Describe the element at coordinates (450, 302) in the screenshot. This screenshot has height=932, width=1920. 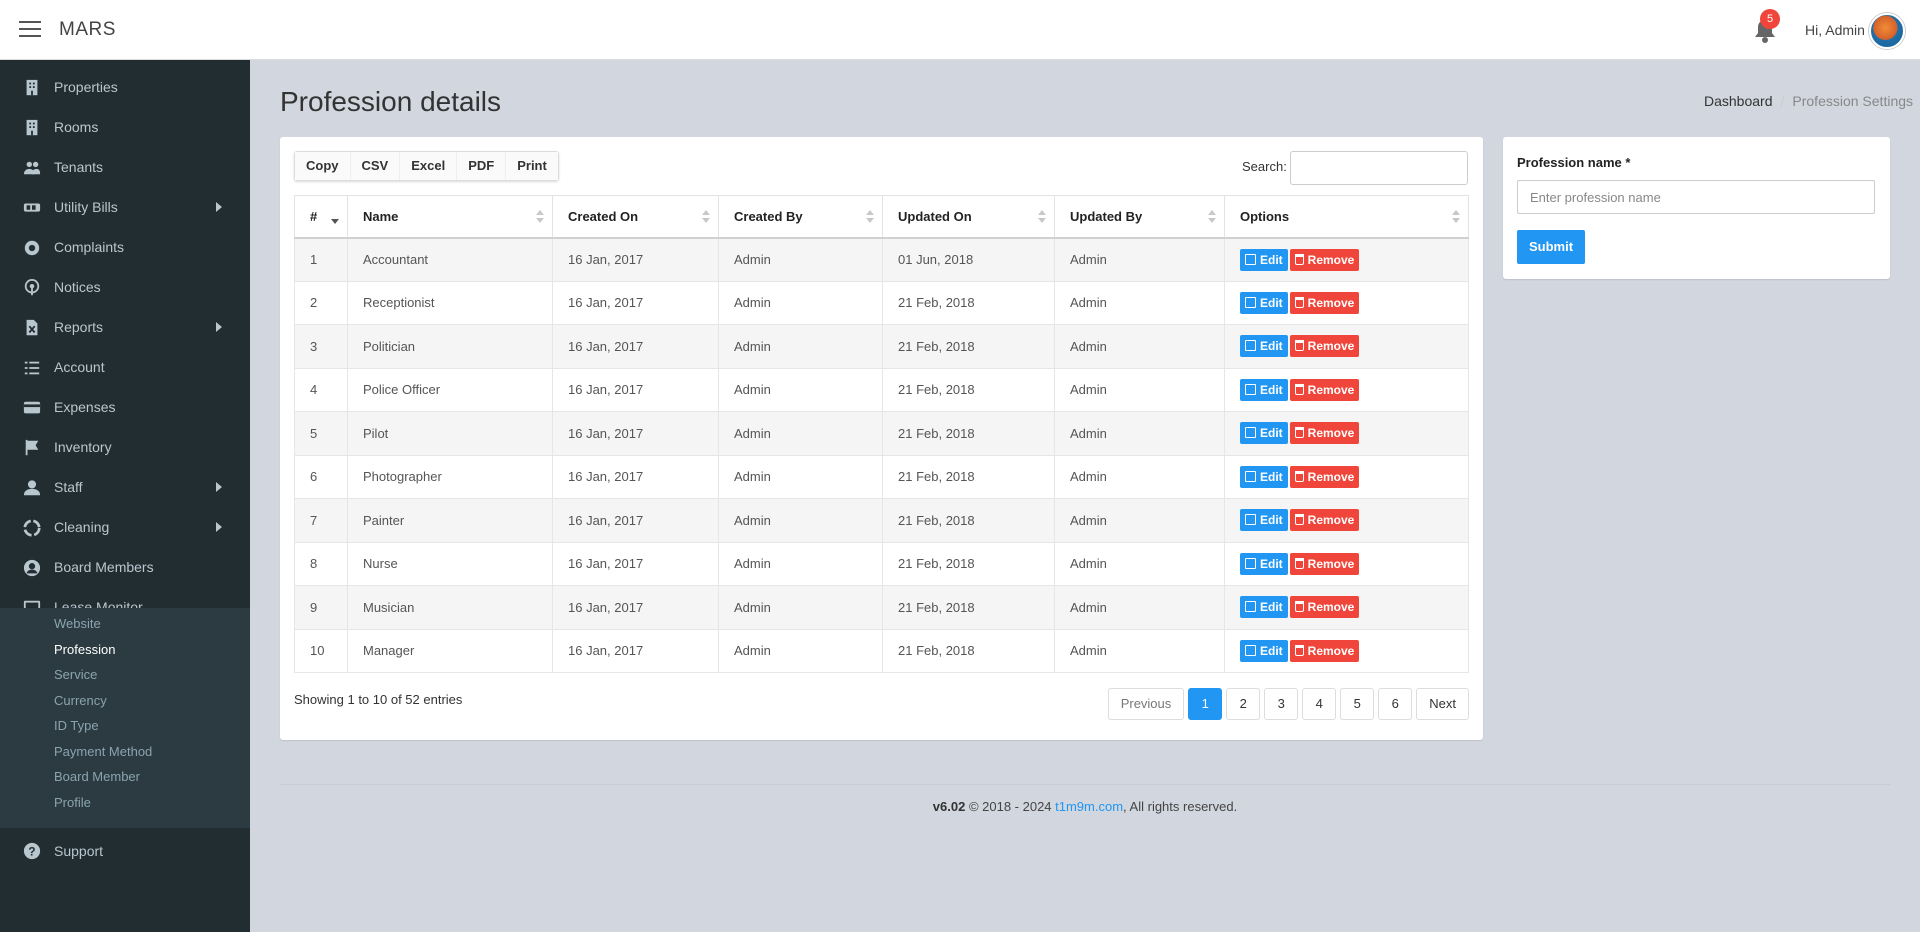
I see `cell-name: Receptionist` at that location.